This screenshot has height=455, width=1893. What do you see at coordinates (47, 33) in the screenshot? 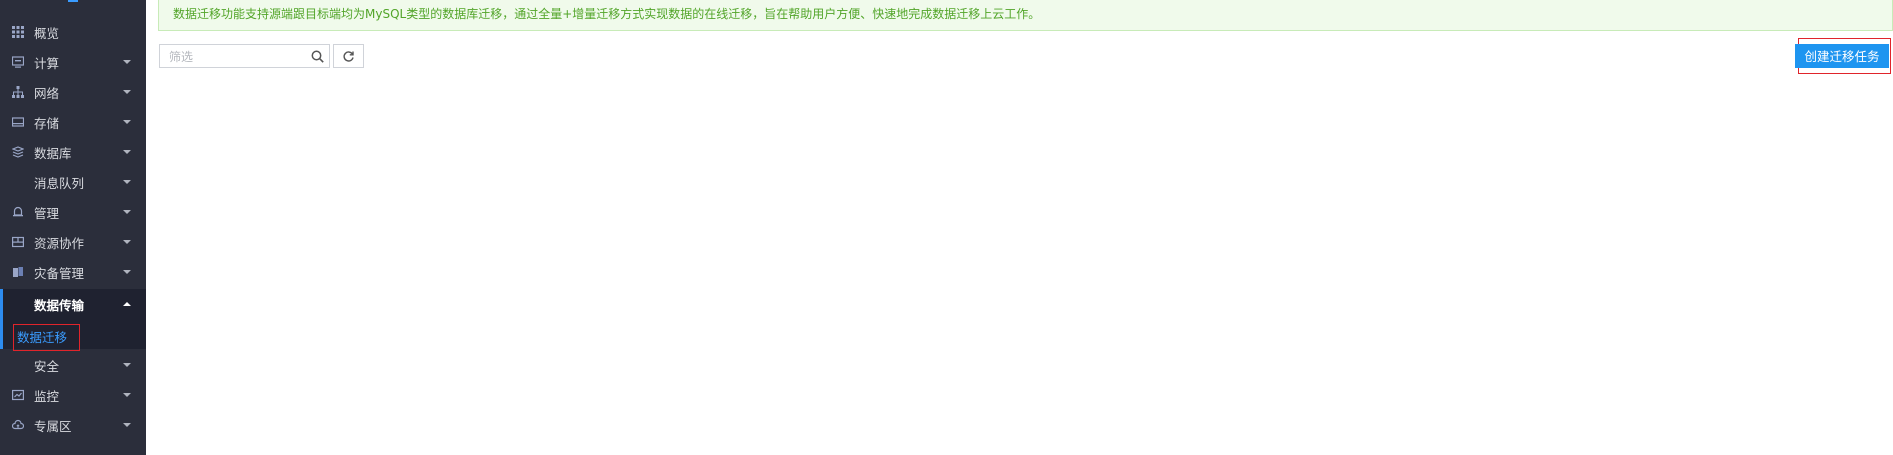
I see `sidebar-item-label: 概览` at bounding box center [47, 33].